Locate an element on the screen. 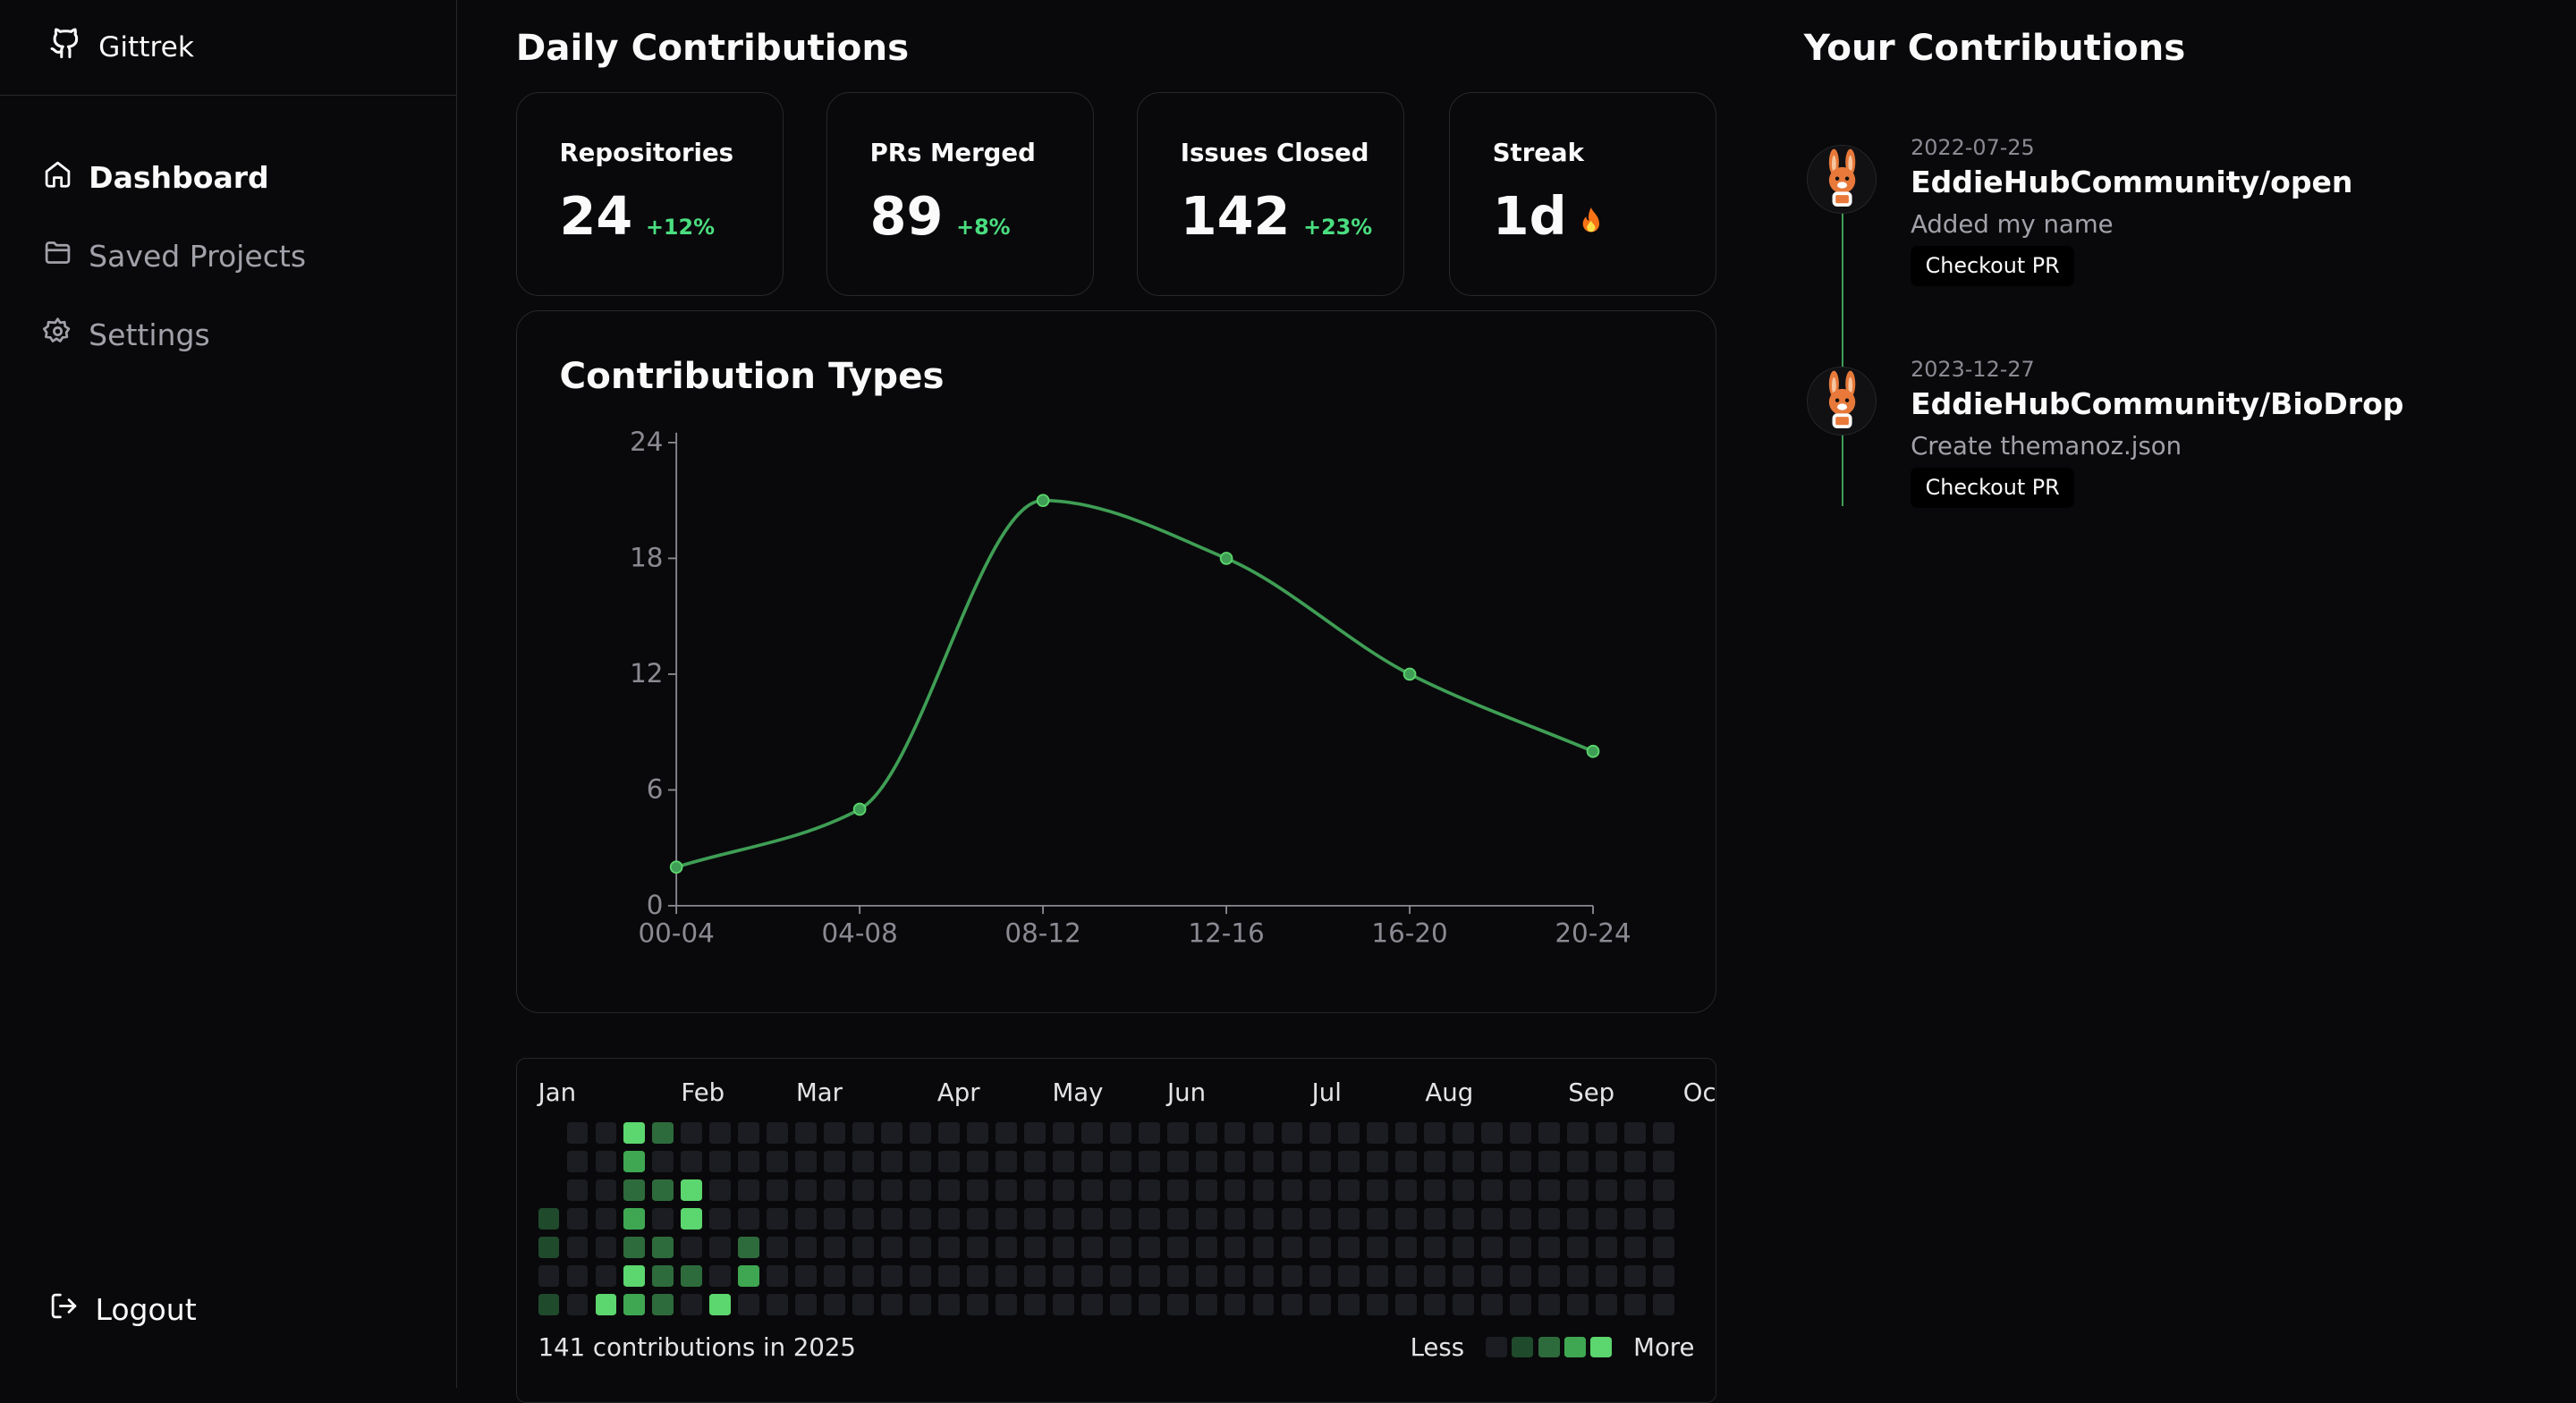  checkout-pr-button: Checkout PR is located at coordinates (1993, 266).